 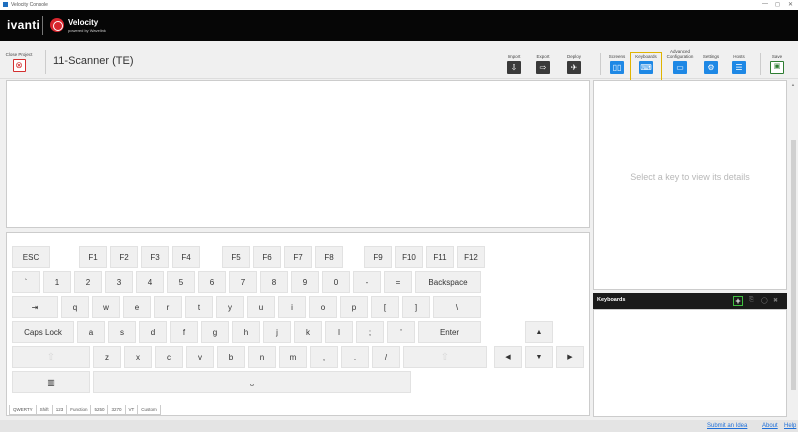 What do you see at coordinates (409, 257) in the screenshot?
I see `key: F10` at bounding box center [409, 257].